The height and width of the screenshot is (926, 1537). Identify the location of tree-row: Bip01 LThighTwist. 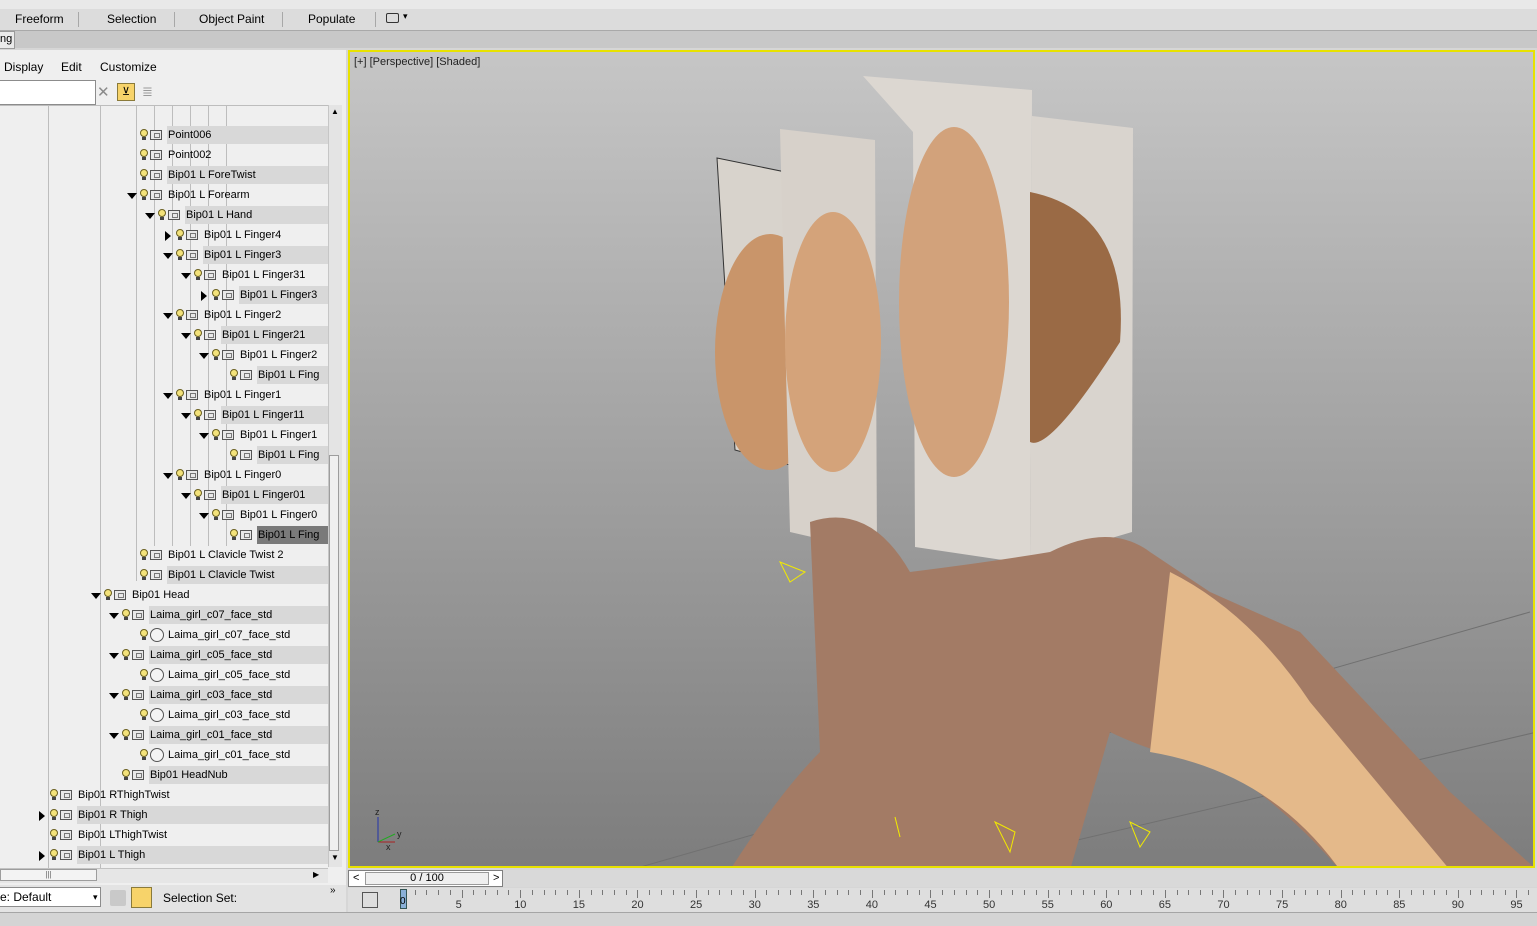
(164, 835).